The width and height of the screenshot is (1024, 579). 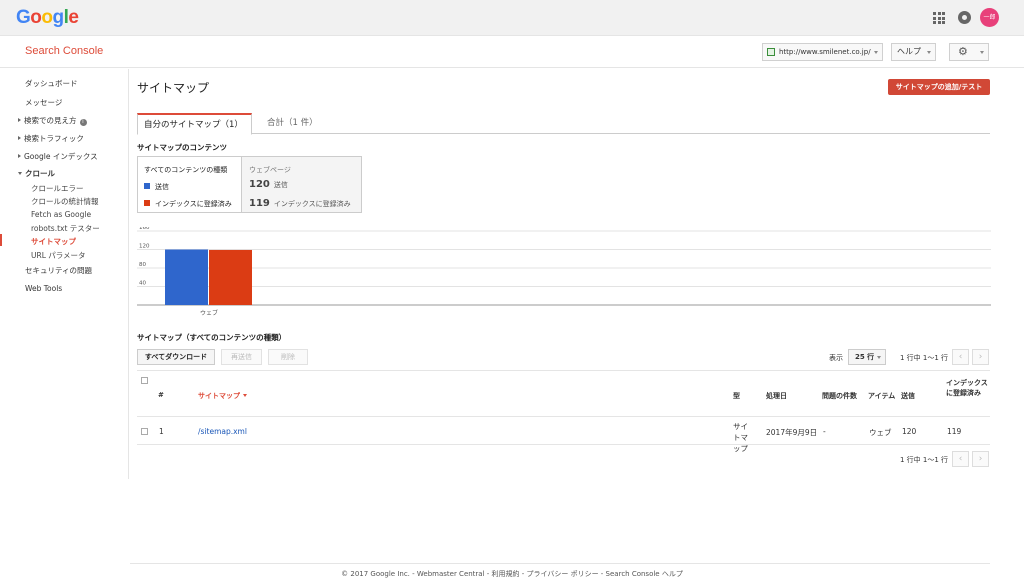 What do you see at coordinates (908, 396) in the screenshot?
I see `column-header-sent: 送信` at bounding box center [908, 396].